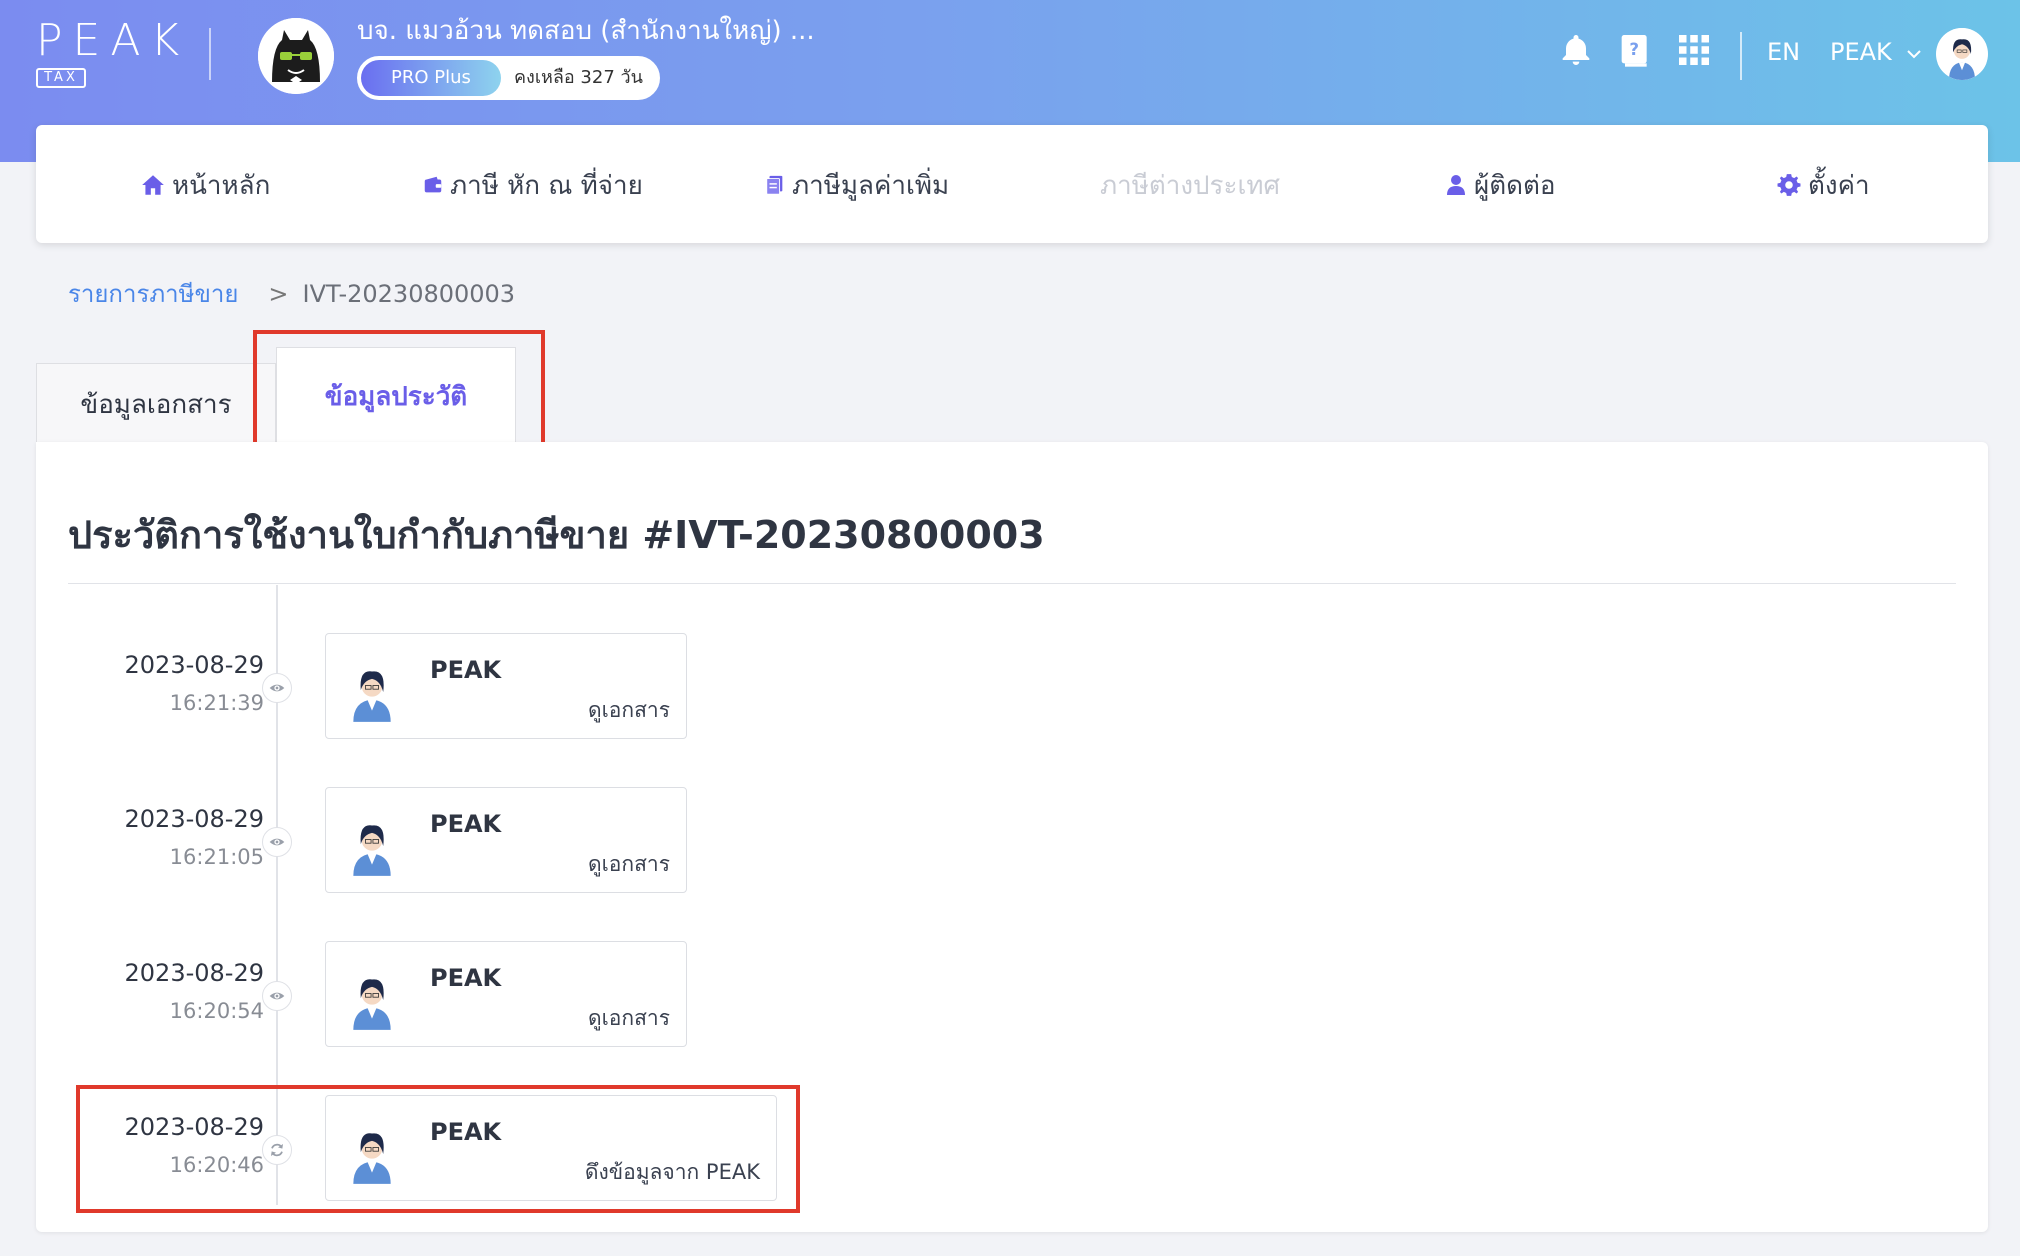 This screenshot has height=1256, width=2020. What do you see at coordinates (61, 78) in the screenshot?
I see `logo-sub: TAX` at bounding box center [61, 78].